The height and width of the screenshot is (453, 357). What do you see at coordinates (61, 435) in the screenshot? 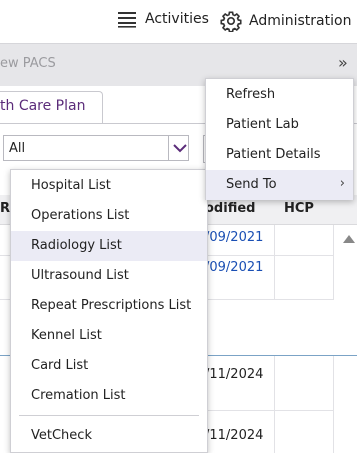
I see `menu-item-label: VetCheck` at bounding box center [61, 435].